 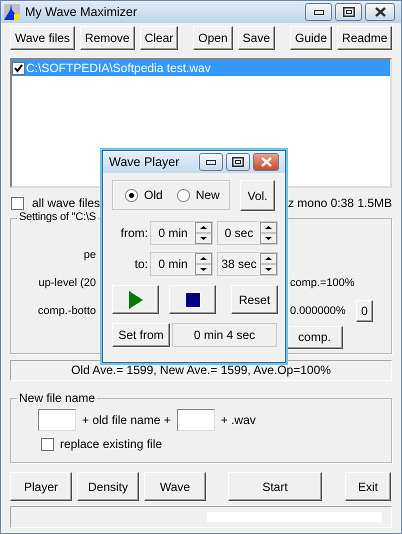 I want to click on setting-value: 0.000000%, so click(x=318, y=311).